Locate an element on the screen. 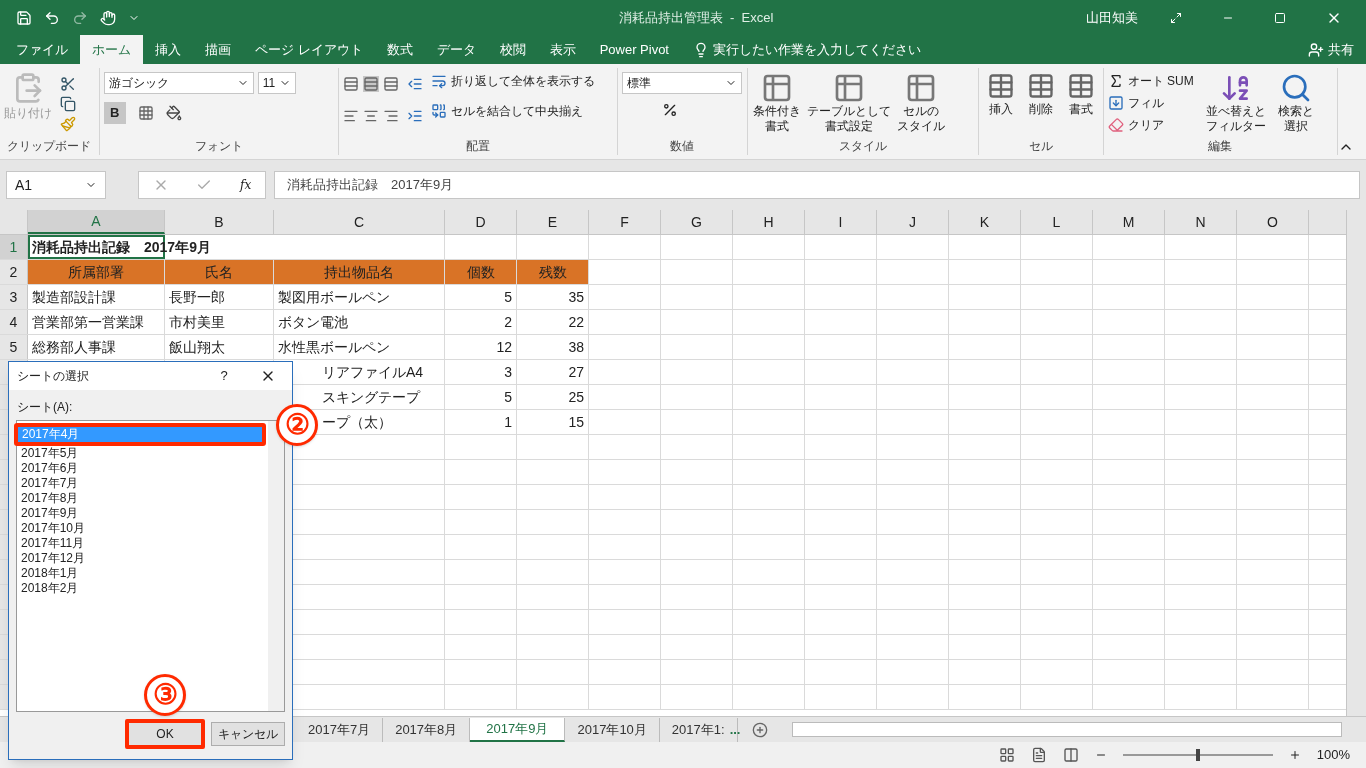 Image resolution: width=1366 pixels, height=768 pixels. column-header: L is located at coordinates (1057, 222).